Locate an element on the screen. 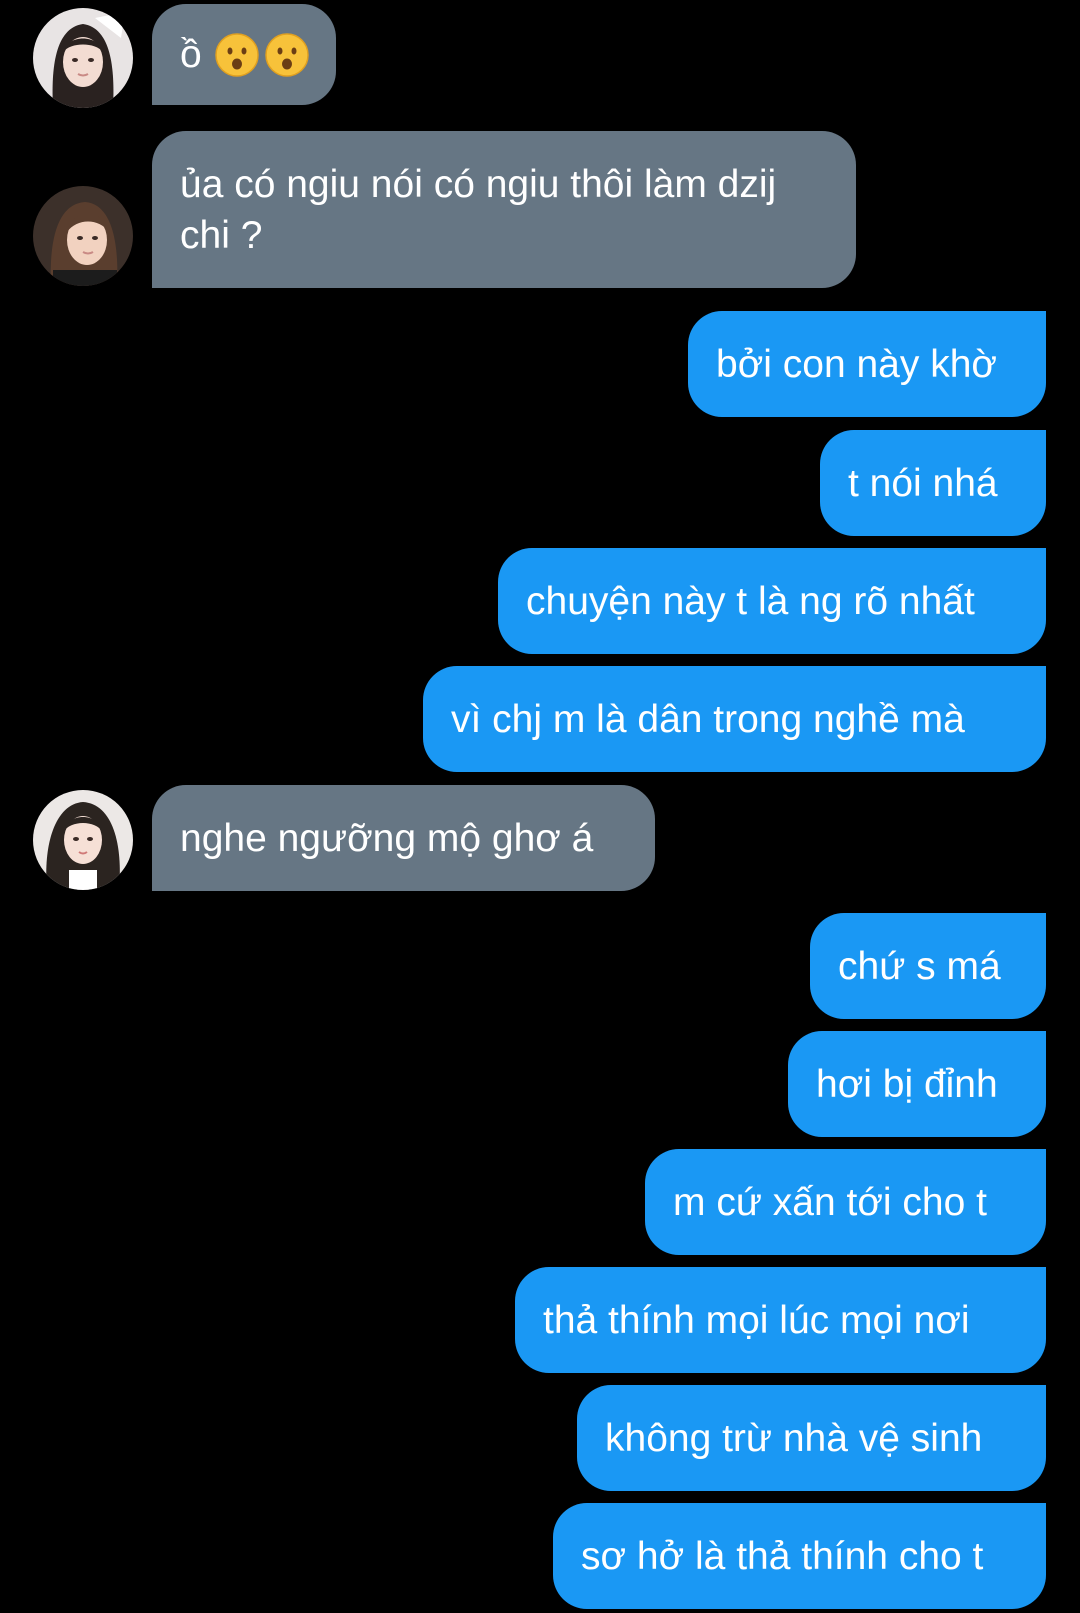 The image size is (1080, 1613). message-text: bởi con này khờ is located at coordinates (856, 364).